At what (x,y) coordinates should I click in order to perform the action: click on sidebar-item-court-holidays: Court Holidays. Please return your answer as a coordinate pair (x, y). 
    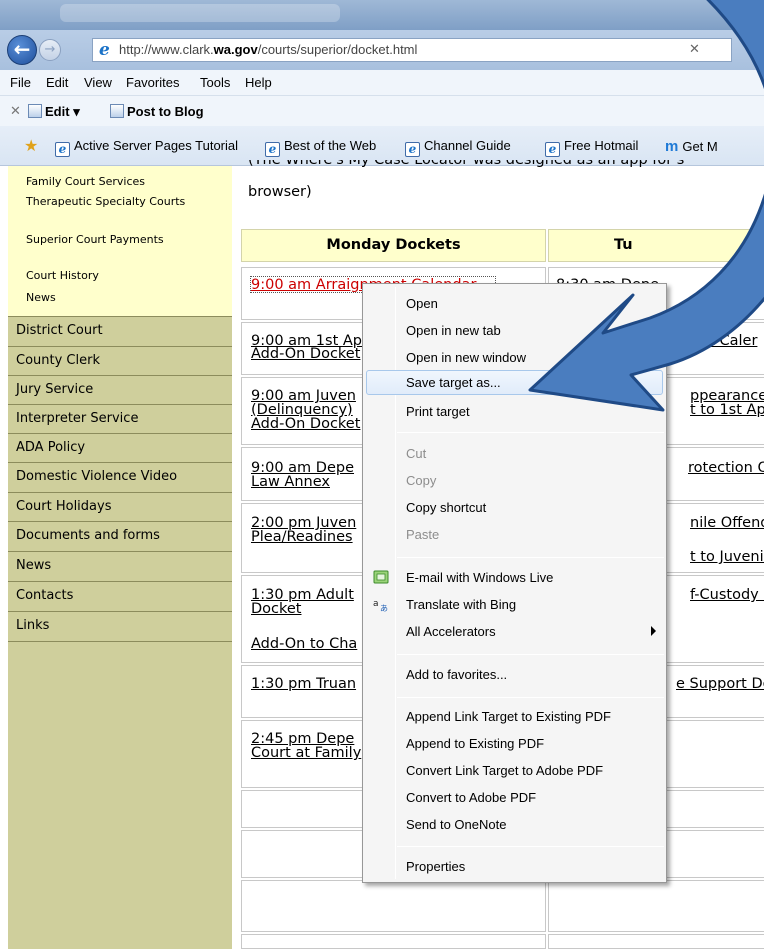
    Looking at the image, I should click on (120, 507).